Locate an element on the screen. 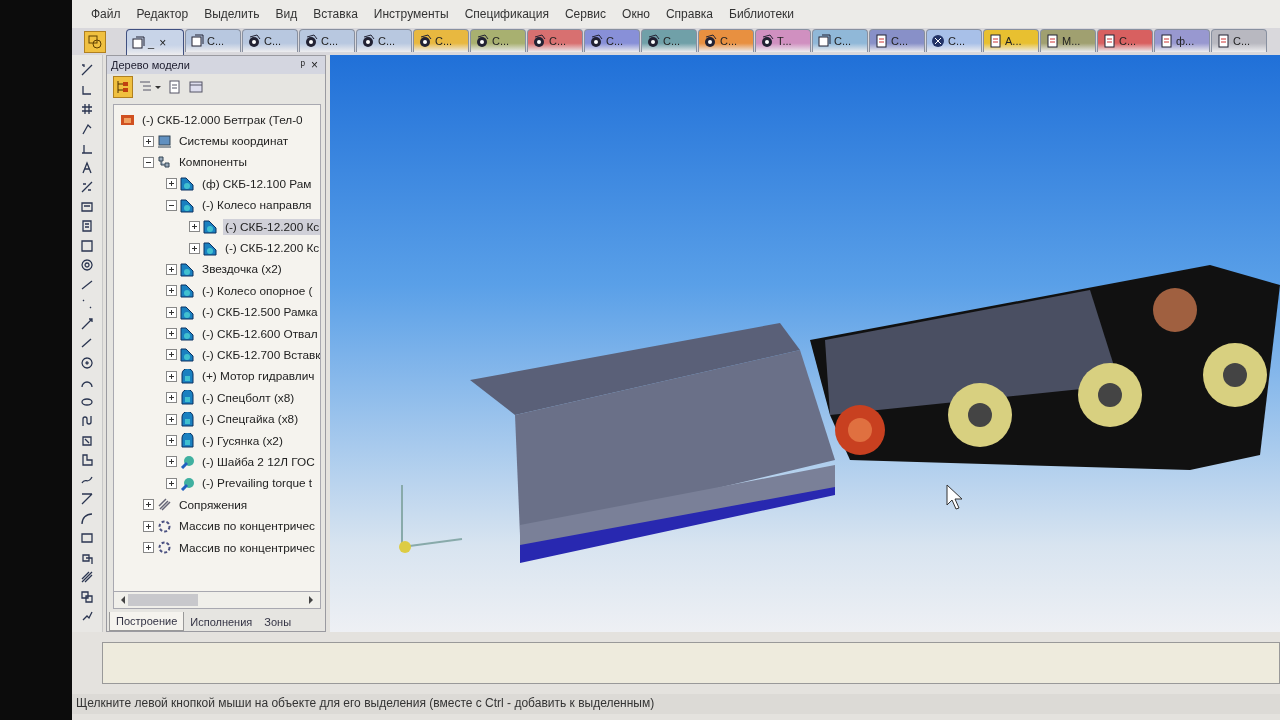  menu-item: Вид is located at coordinates (286, 14).